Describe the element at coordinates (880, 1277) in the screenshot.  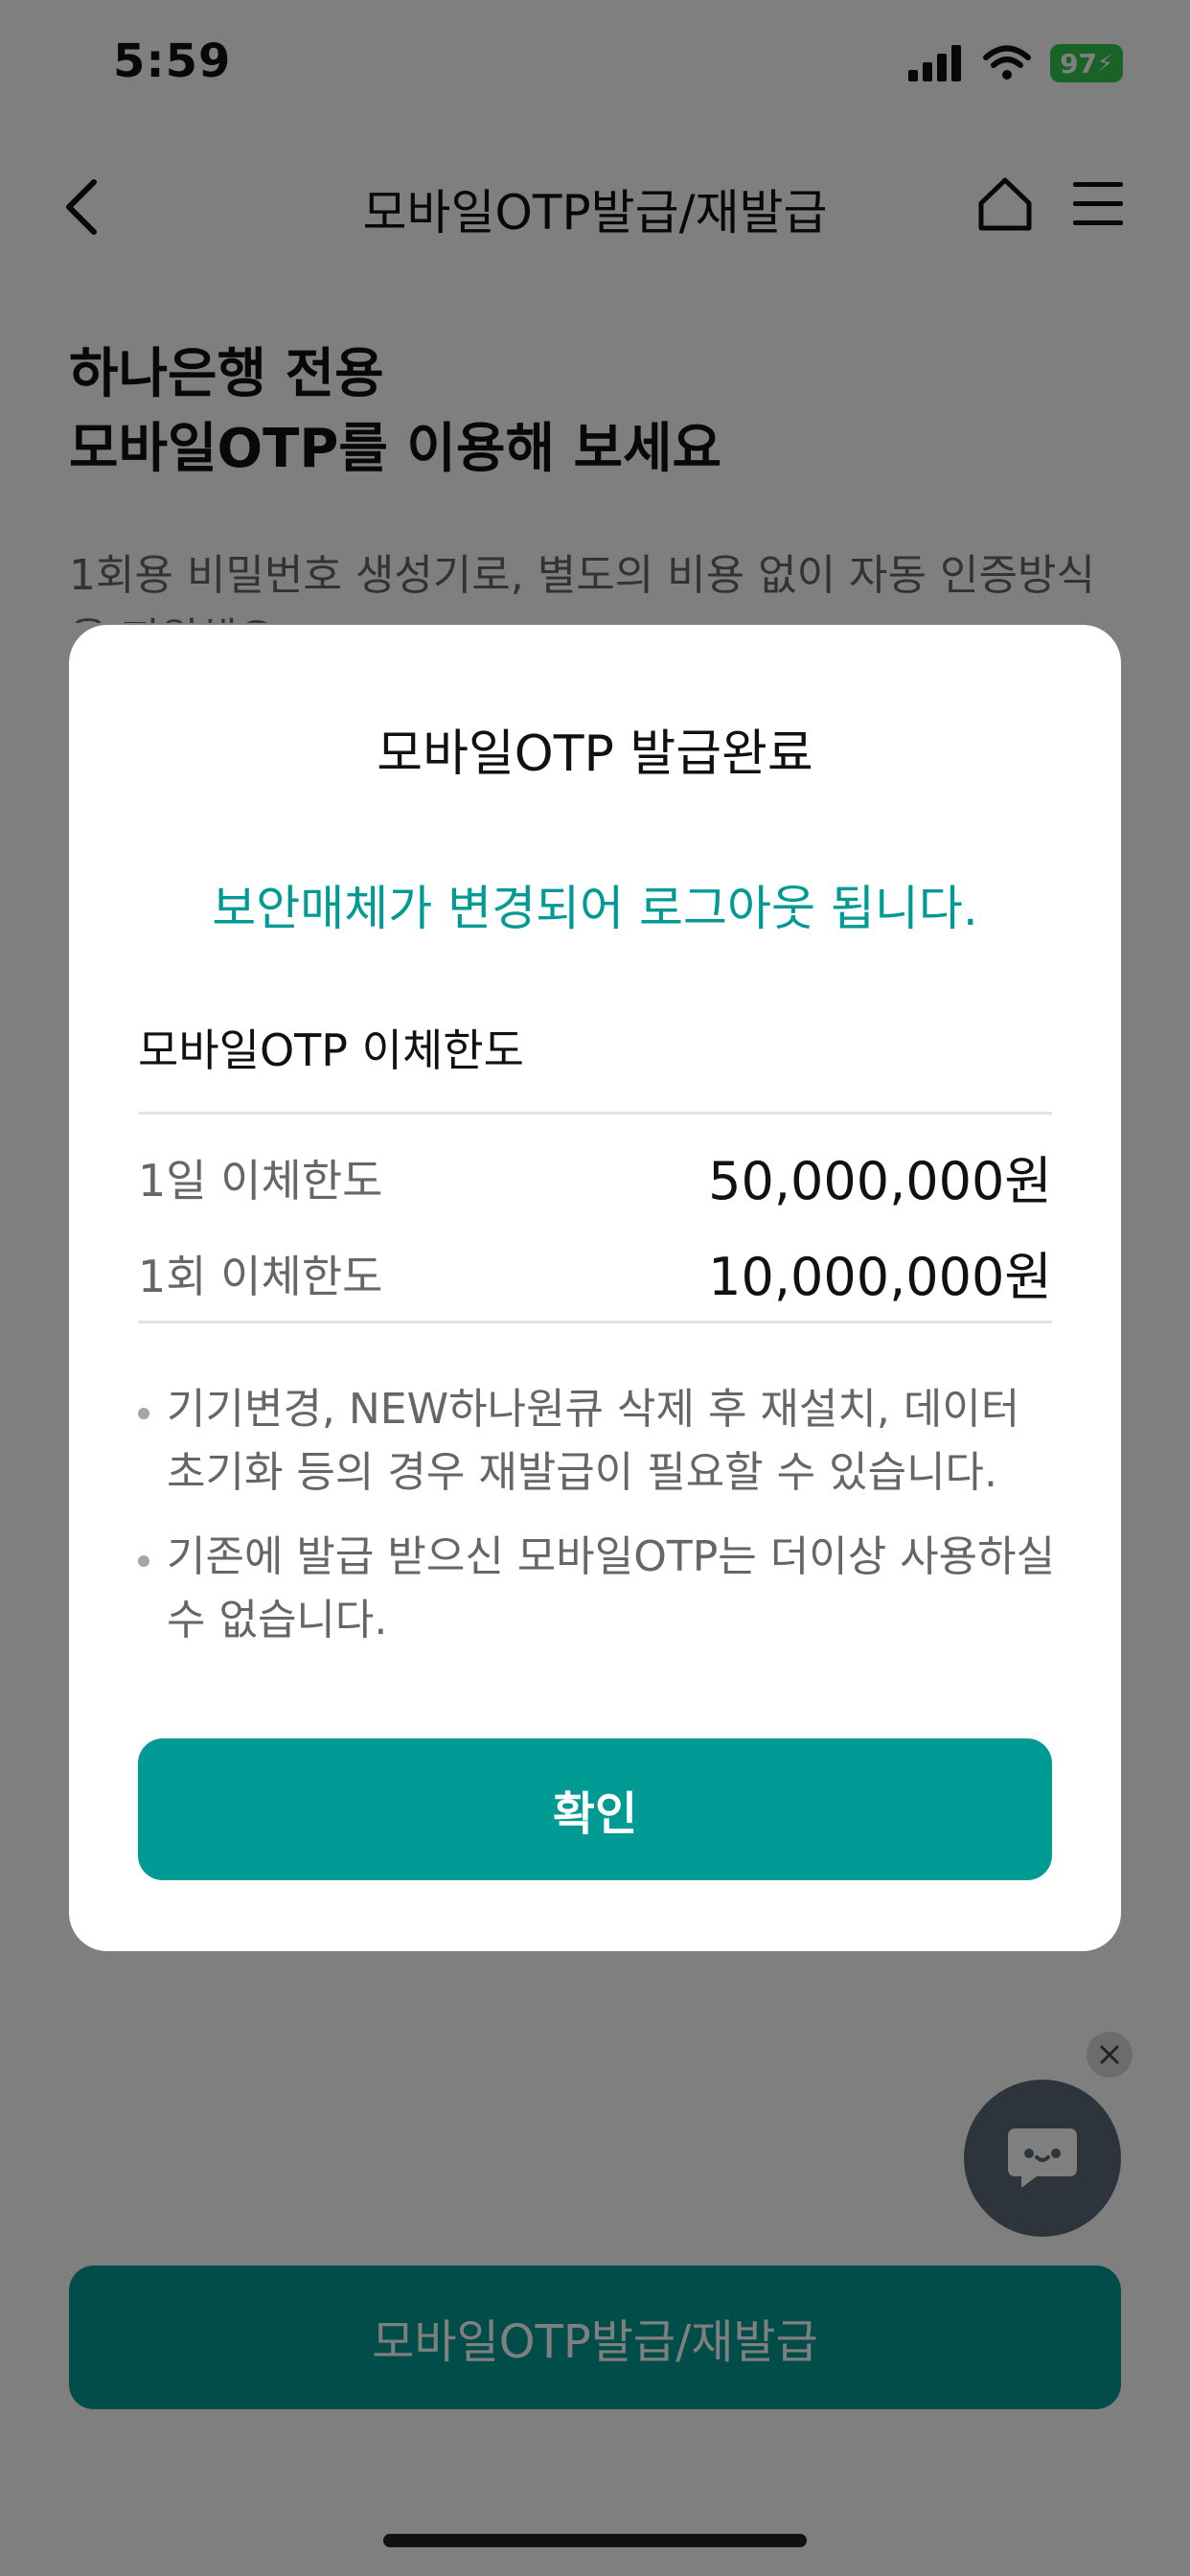
I see `limit-value: 10,000,000원` at that location.